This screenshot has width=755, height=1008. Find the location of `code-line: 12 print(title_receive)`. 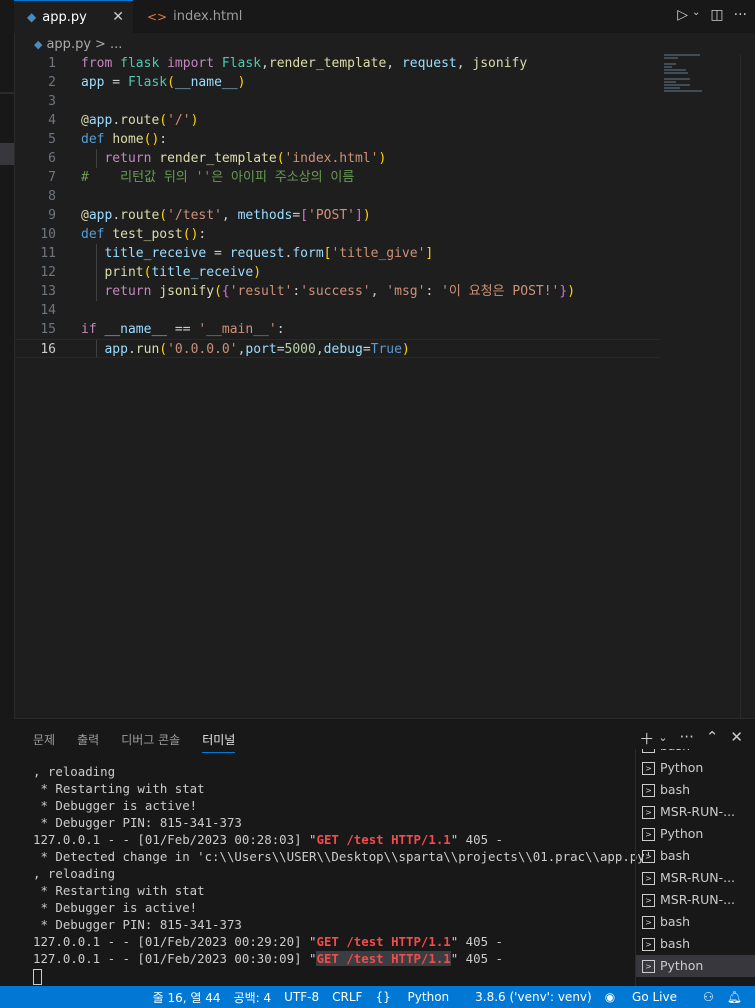

code-line: 12 print(title_receive) is located at coordinates (151, 272).